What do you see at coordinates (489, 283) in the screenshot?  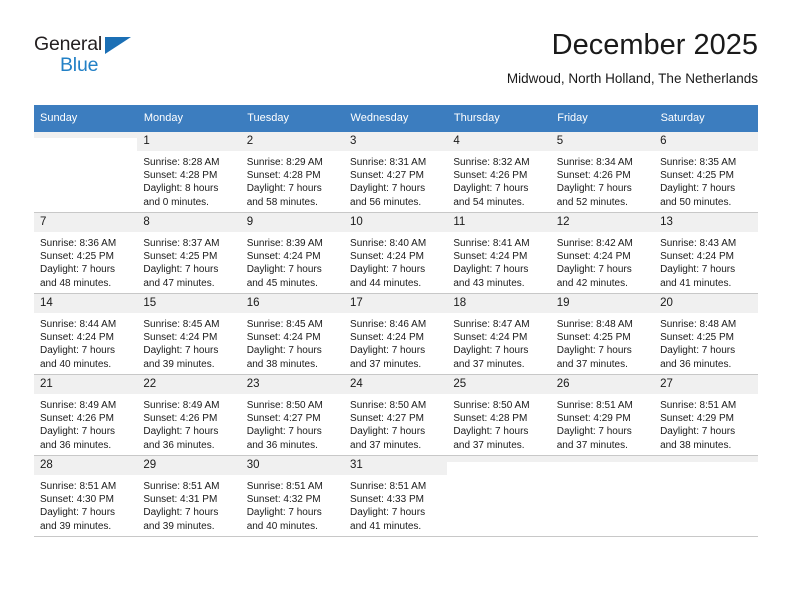 I see `sun-info-daylight-line2: and 43 minutes.` at bounding box center [489, 283].